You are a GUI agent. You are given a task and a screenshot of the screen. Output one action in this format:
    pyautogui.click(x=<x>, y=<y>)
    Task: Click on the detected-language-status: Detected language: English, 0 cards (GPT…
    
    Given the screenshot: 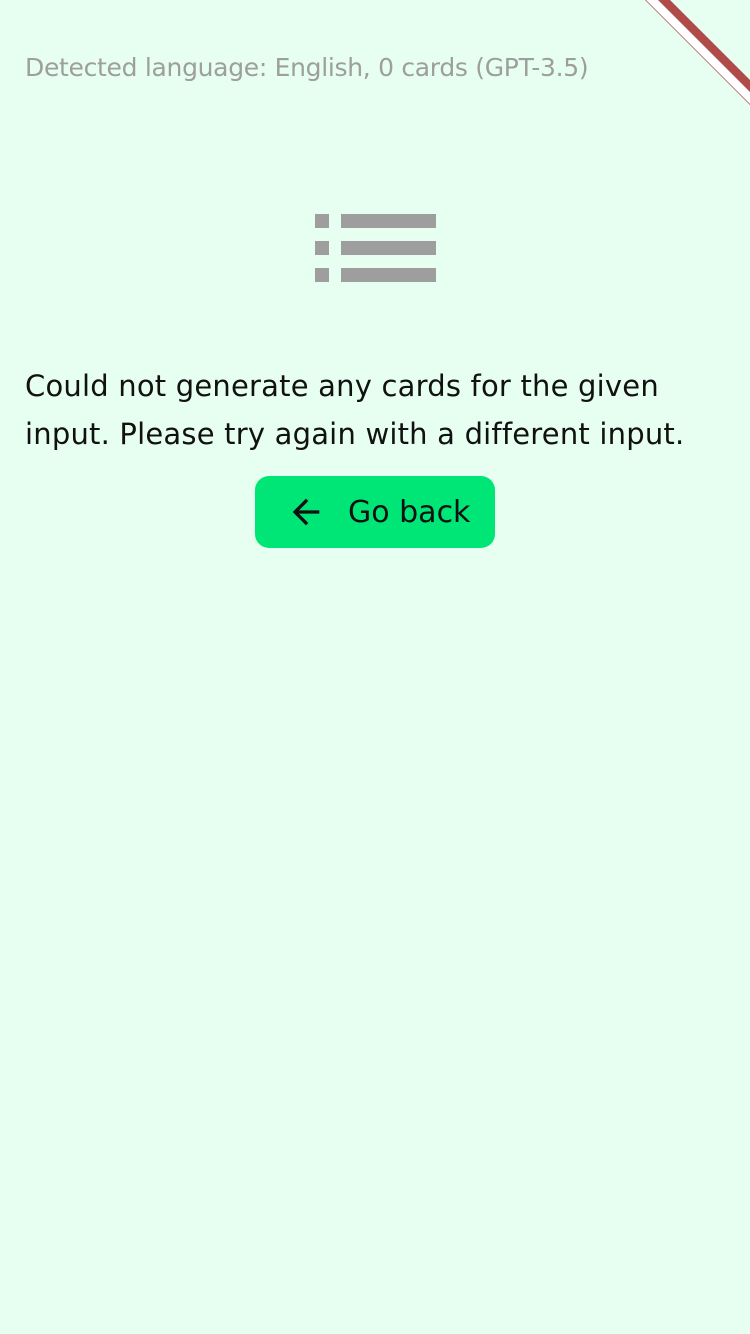 What is the action you would take?
    pyautogui.click(x=307, y=67)
    